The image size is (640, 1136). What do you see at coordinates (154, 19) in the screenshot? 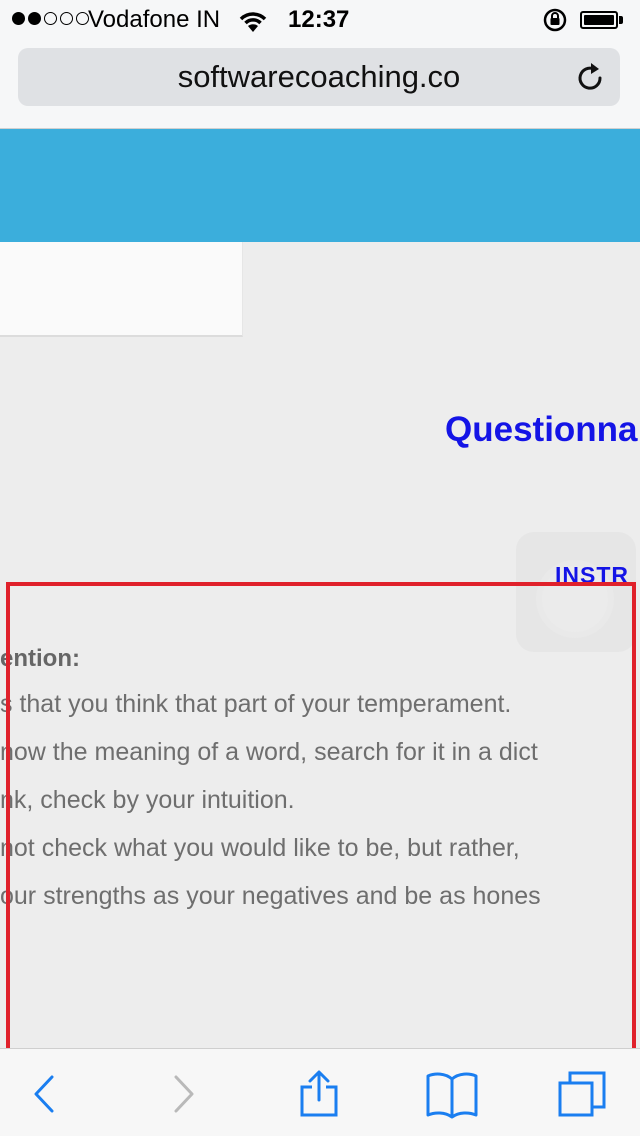
I see `carrier-name: Vodafone IN` at bounding box center [154, 19].